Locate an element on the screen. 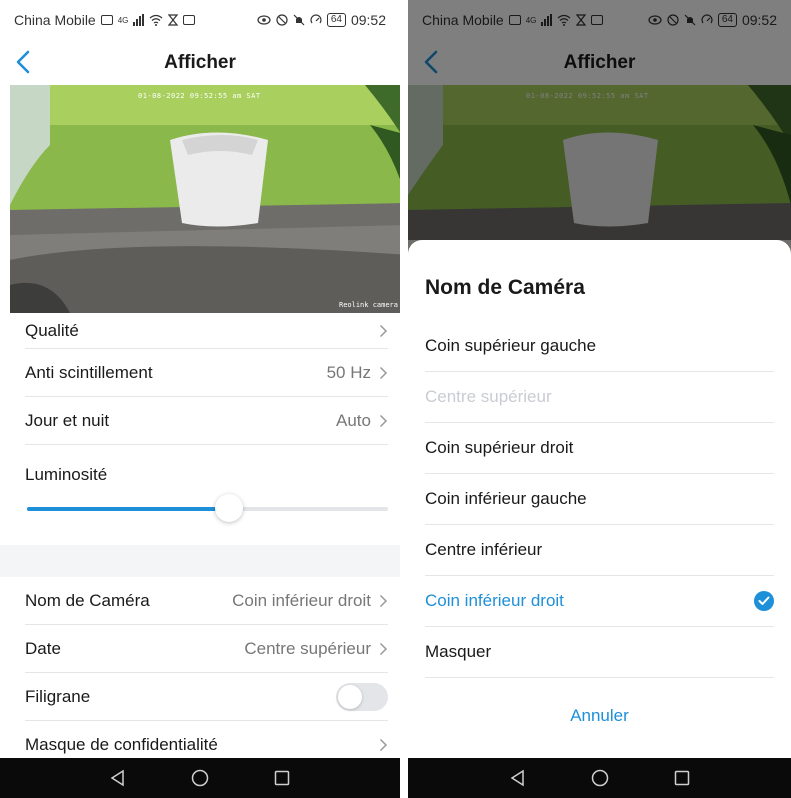  setting-date: Date Centre supérieur is located at coordinates (206, 649).